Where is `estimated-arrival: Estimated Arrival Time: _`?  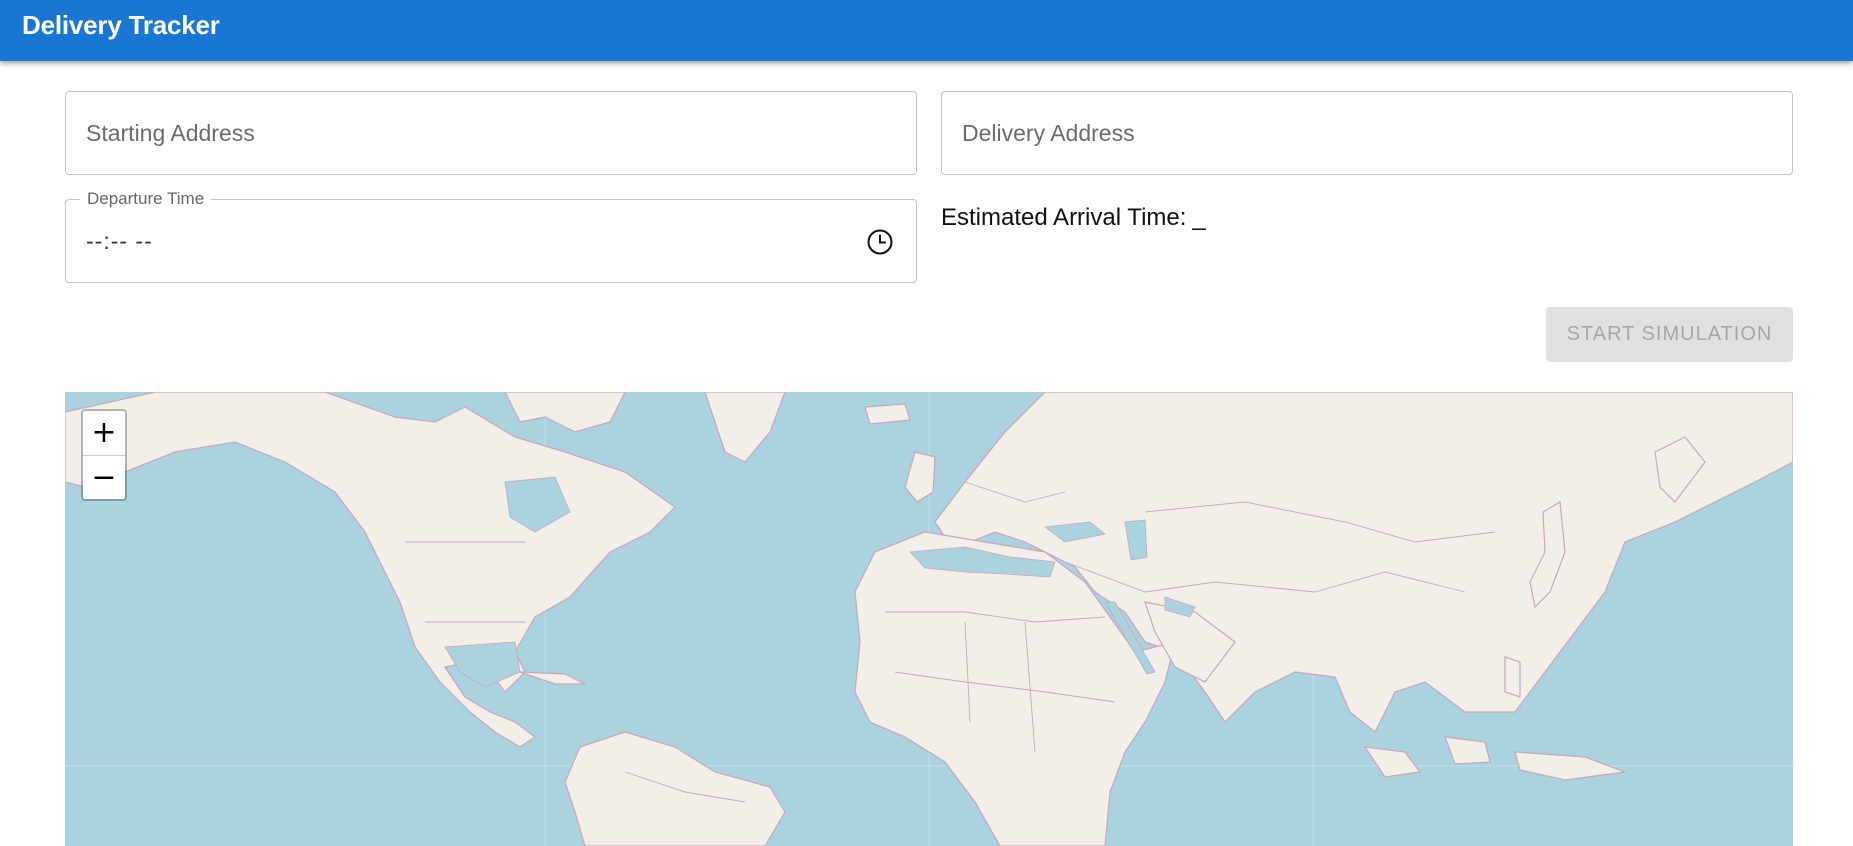
estimated-arrival: Estimated Arrival Time: _ is located at coordinates (1076, 218).